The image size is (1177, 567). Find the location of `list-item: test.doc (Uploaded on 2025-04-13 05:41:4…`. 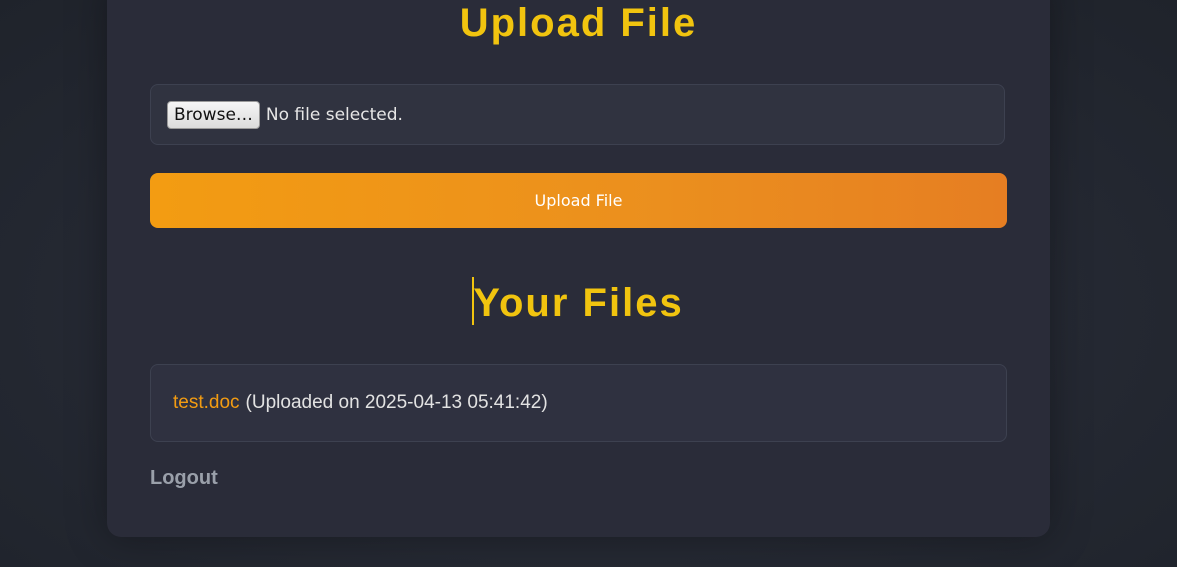

list-item: test.doc (Uploaded on 2025-04-13 05:41:4… is located at coordinates (578, 403).